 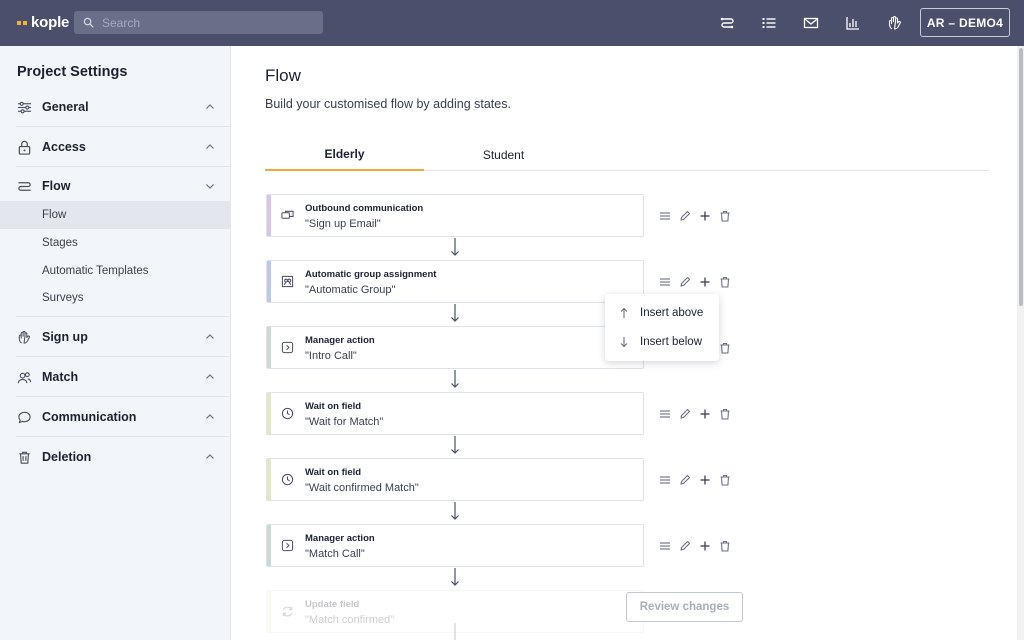 What do you see at coordinates (56, 186) in the screenshot?
I see `sidebar-section-label: Flow` at bounding box center [56, 186].